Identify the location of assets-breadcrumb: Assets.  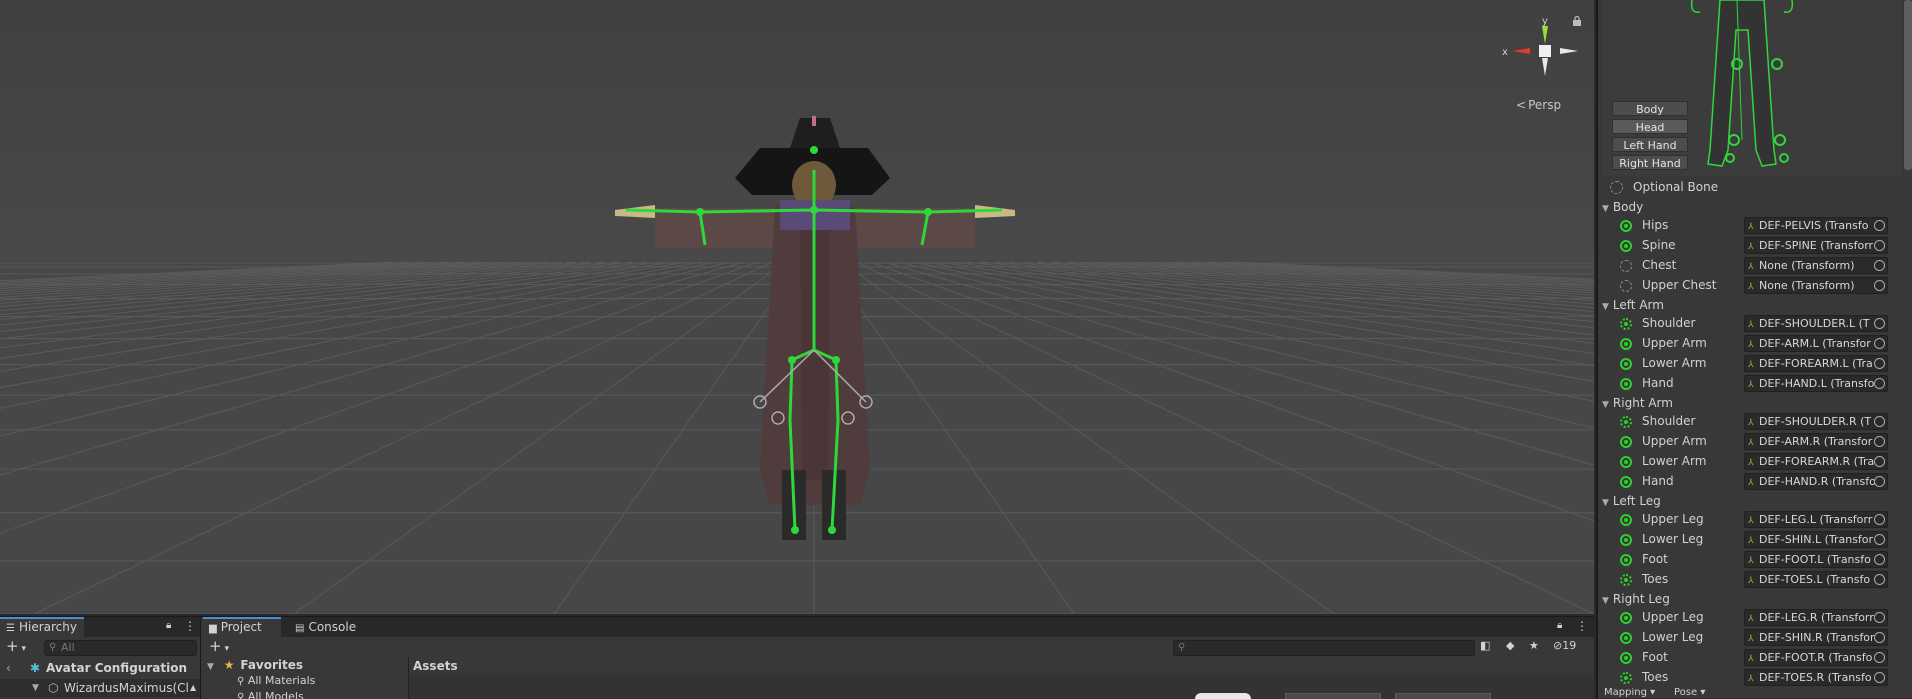
(435, 666).